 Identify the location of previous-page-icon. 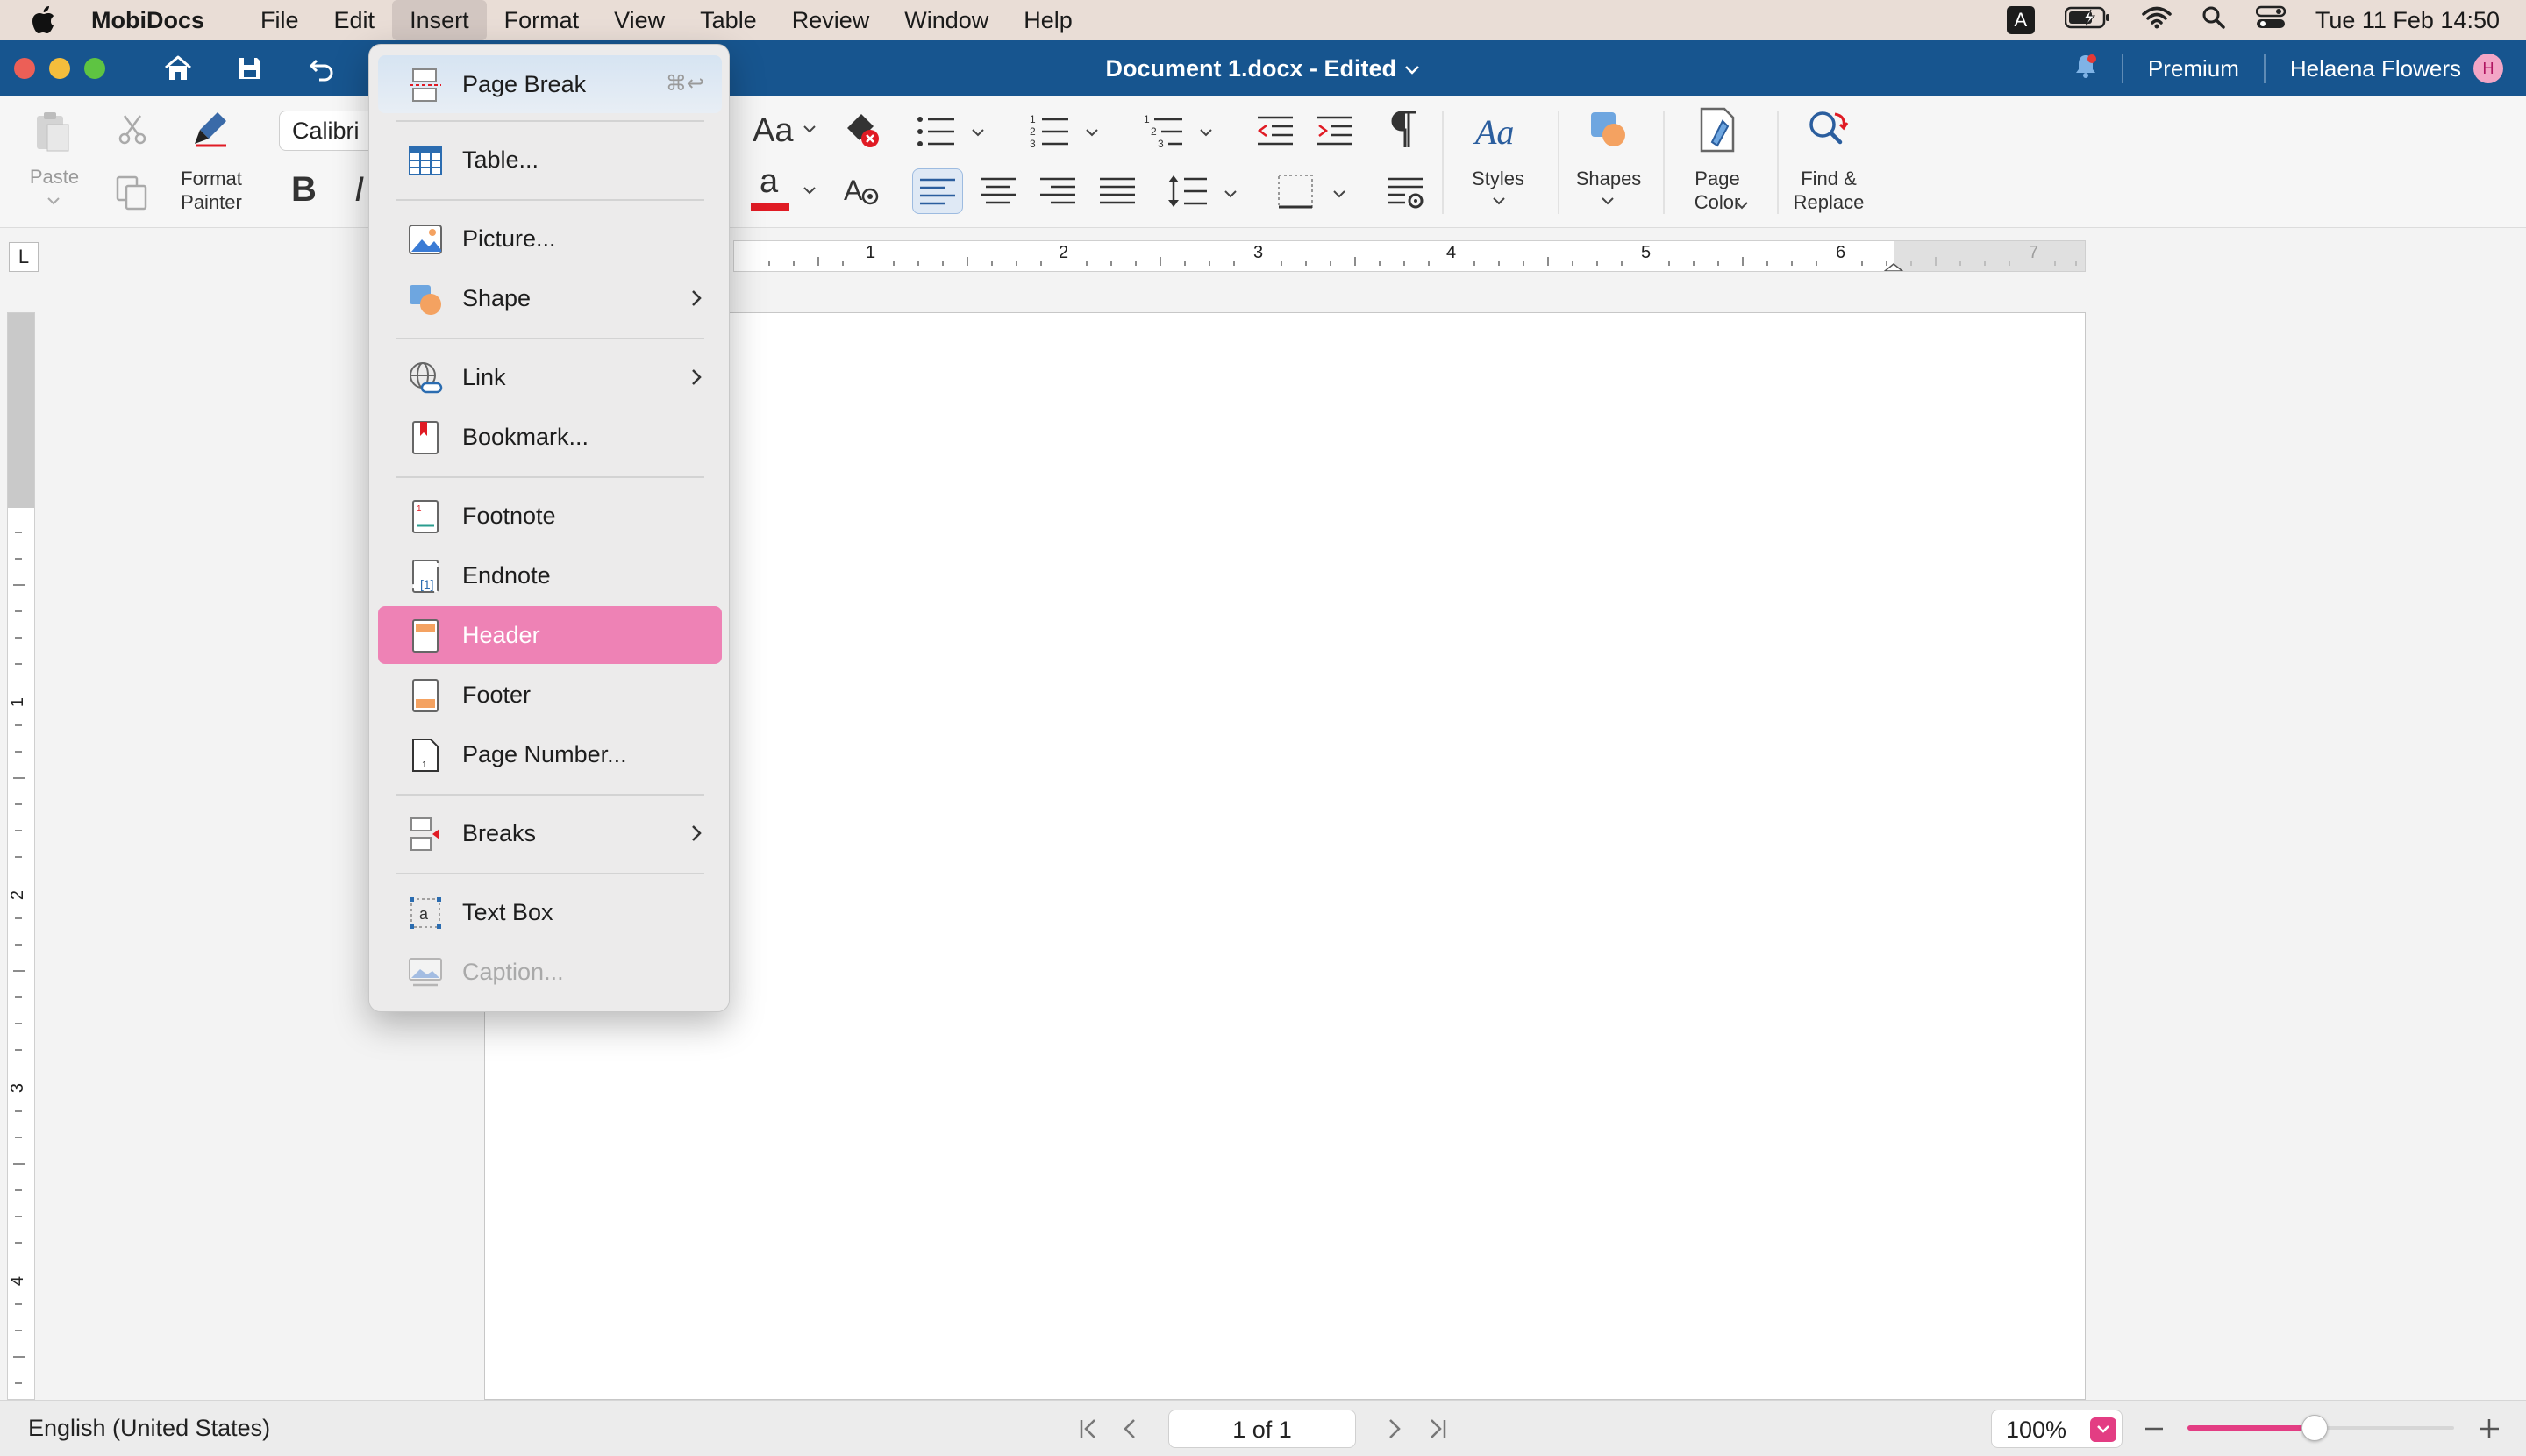
(1129, 1432).